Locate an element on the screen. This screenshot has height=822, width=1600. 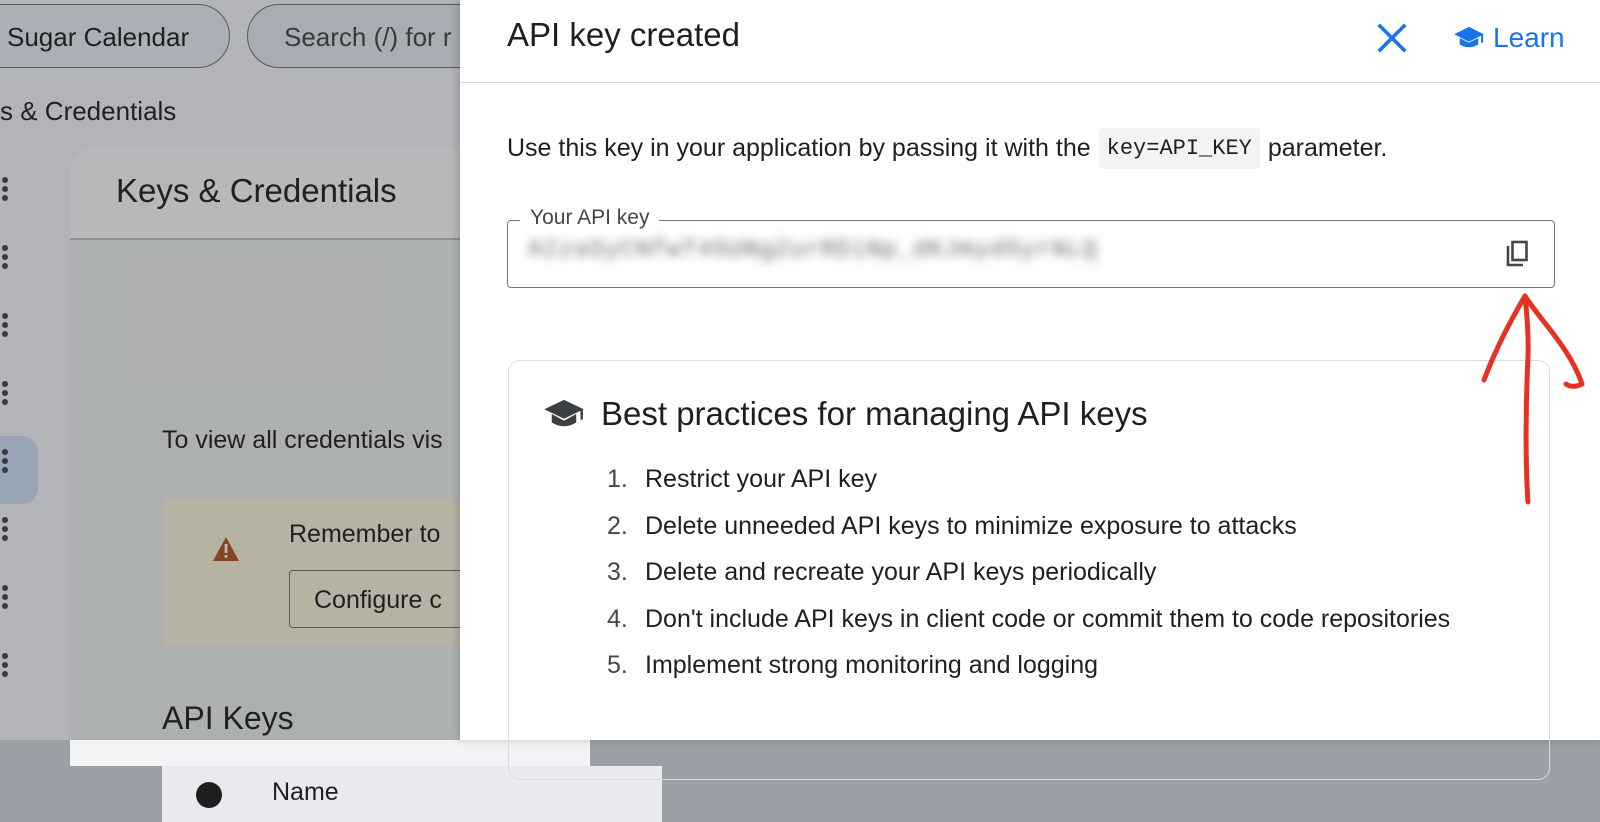
list-number: 3. is located at coordinates (617, 572).